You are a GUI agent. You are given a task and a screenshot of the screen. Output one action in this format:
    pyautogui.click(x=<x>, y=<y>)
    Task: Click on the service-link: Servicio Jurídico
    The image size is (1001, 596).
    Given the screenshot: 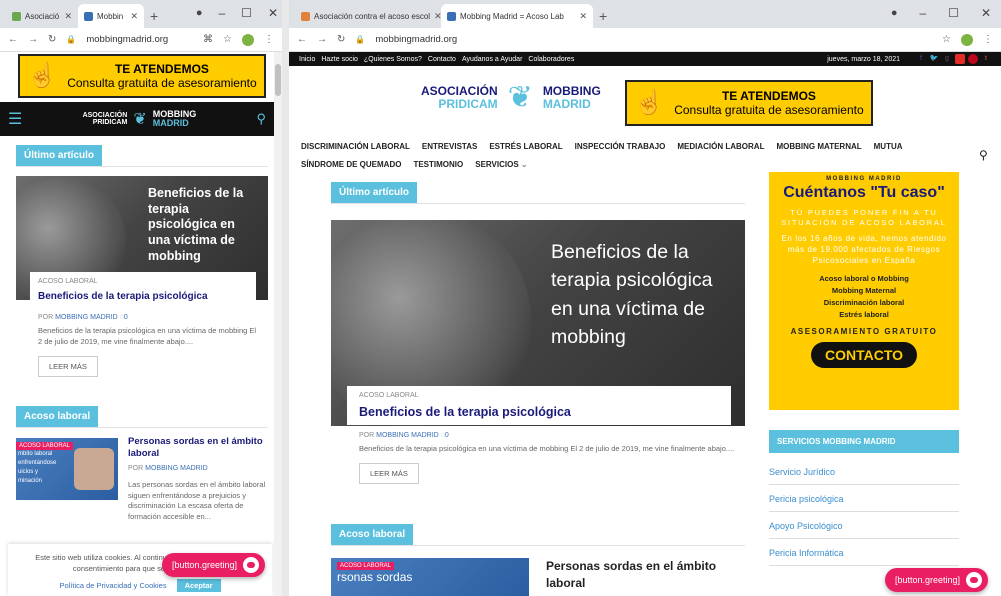 What is the action you would take?
    pyautogui.click(x=864, y=471)
    